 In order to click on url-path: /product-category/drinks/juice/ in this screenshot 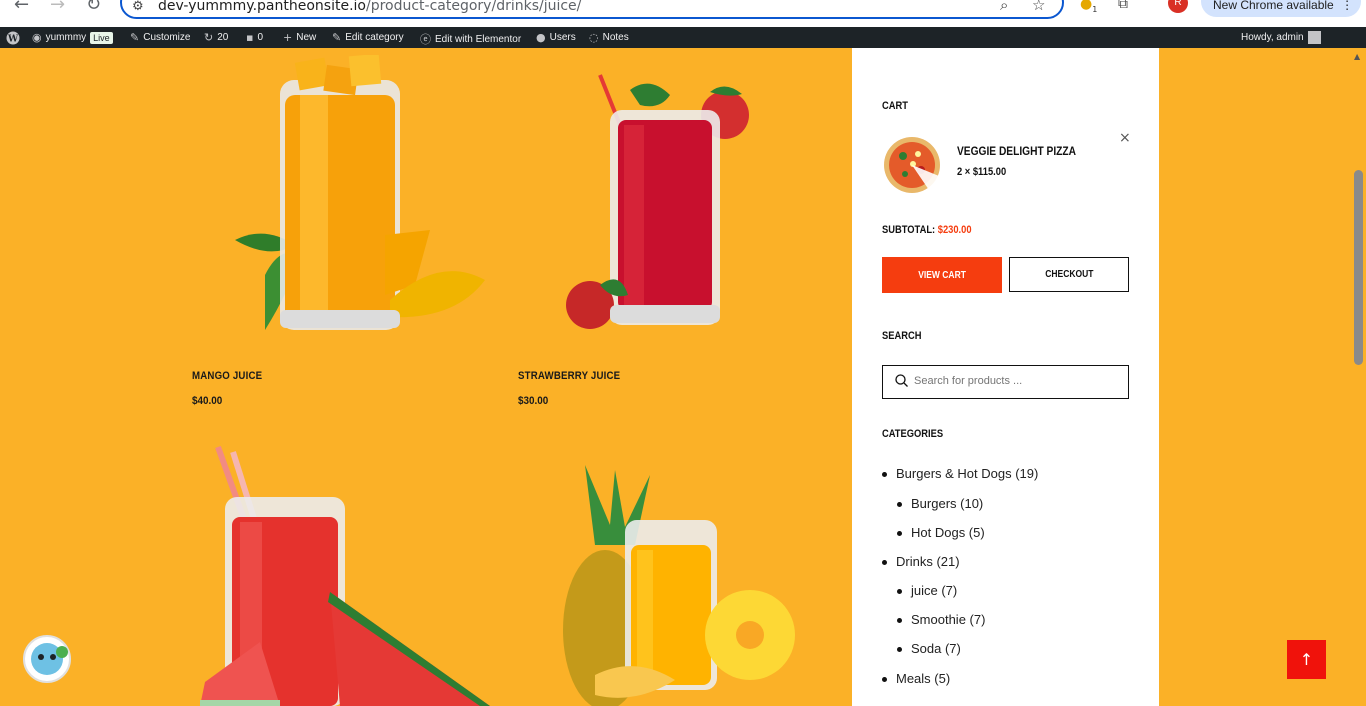, I will do `click(473, 7)`.